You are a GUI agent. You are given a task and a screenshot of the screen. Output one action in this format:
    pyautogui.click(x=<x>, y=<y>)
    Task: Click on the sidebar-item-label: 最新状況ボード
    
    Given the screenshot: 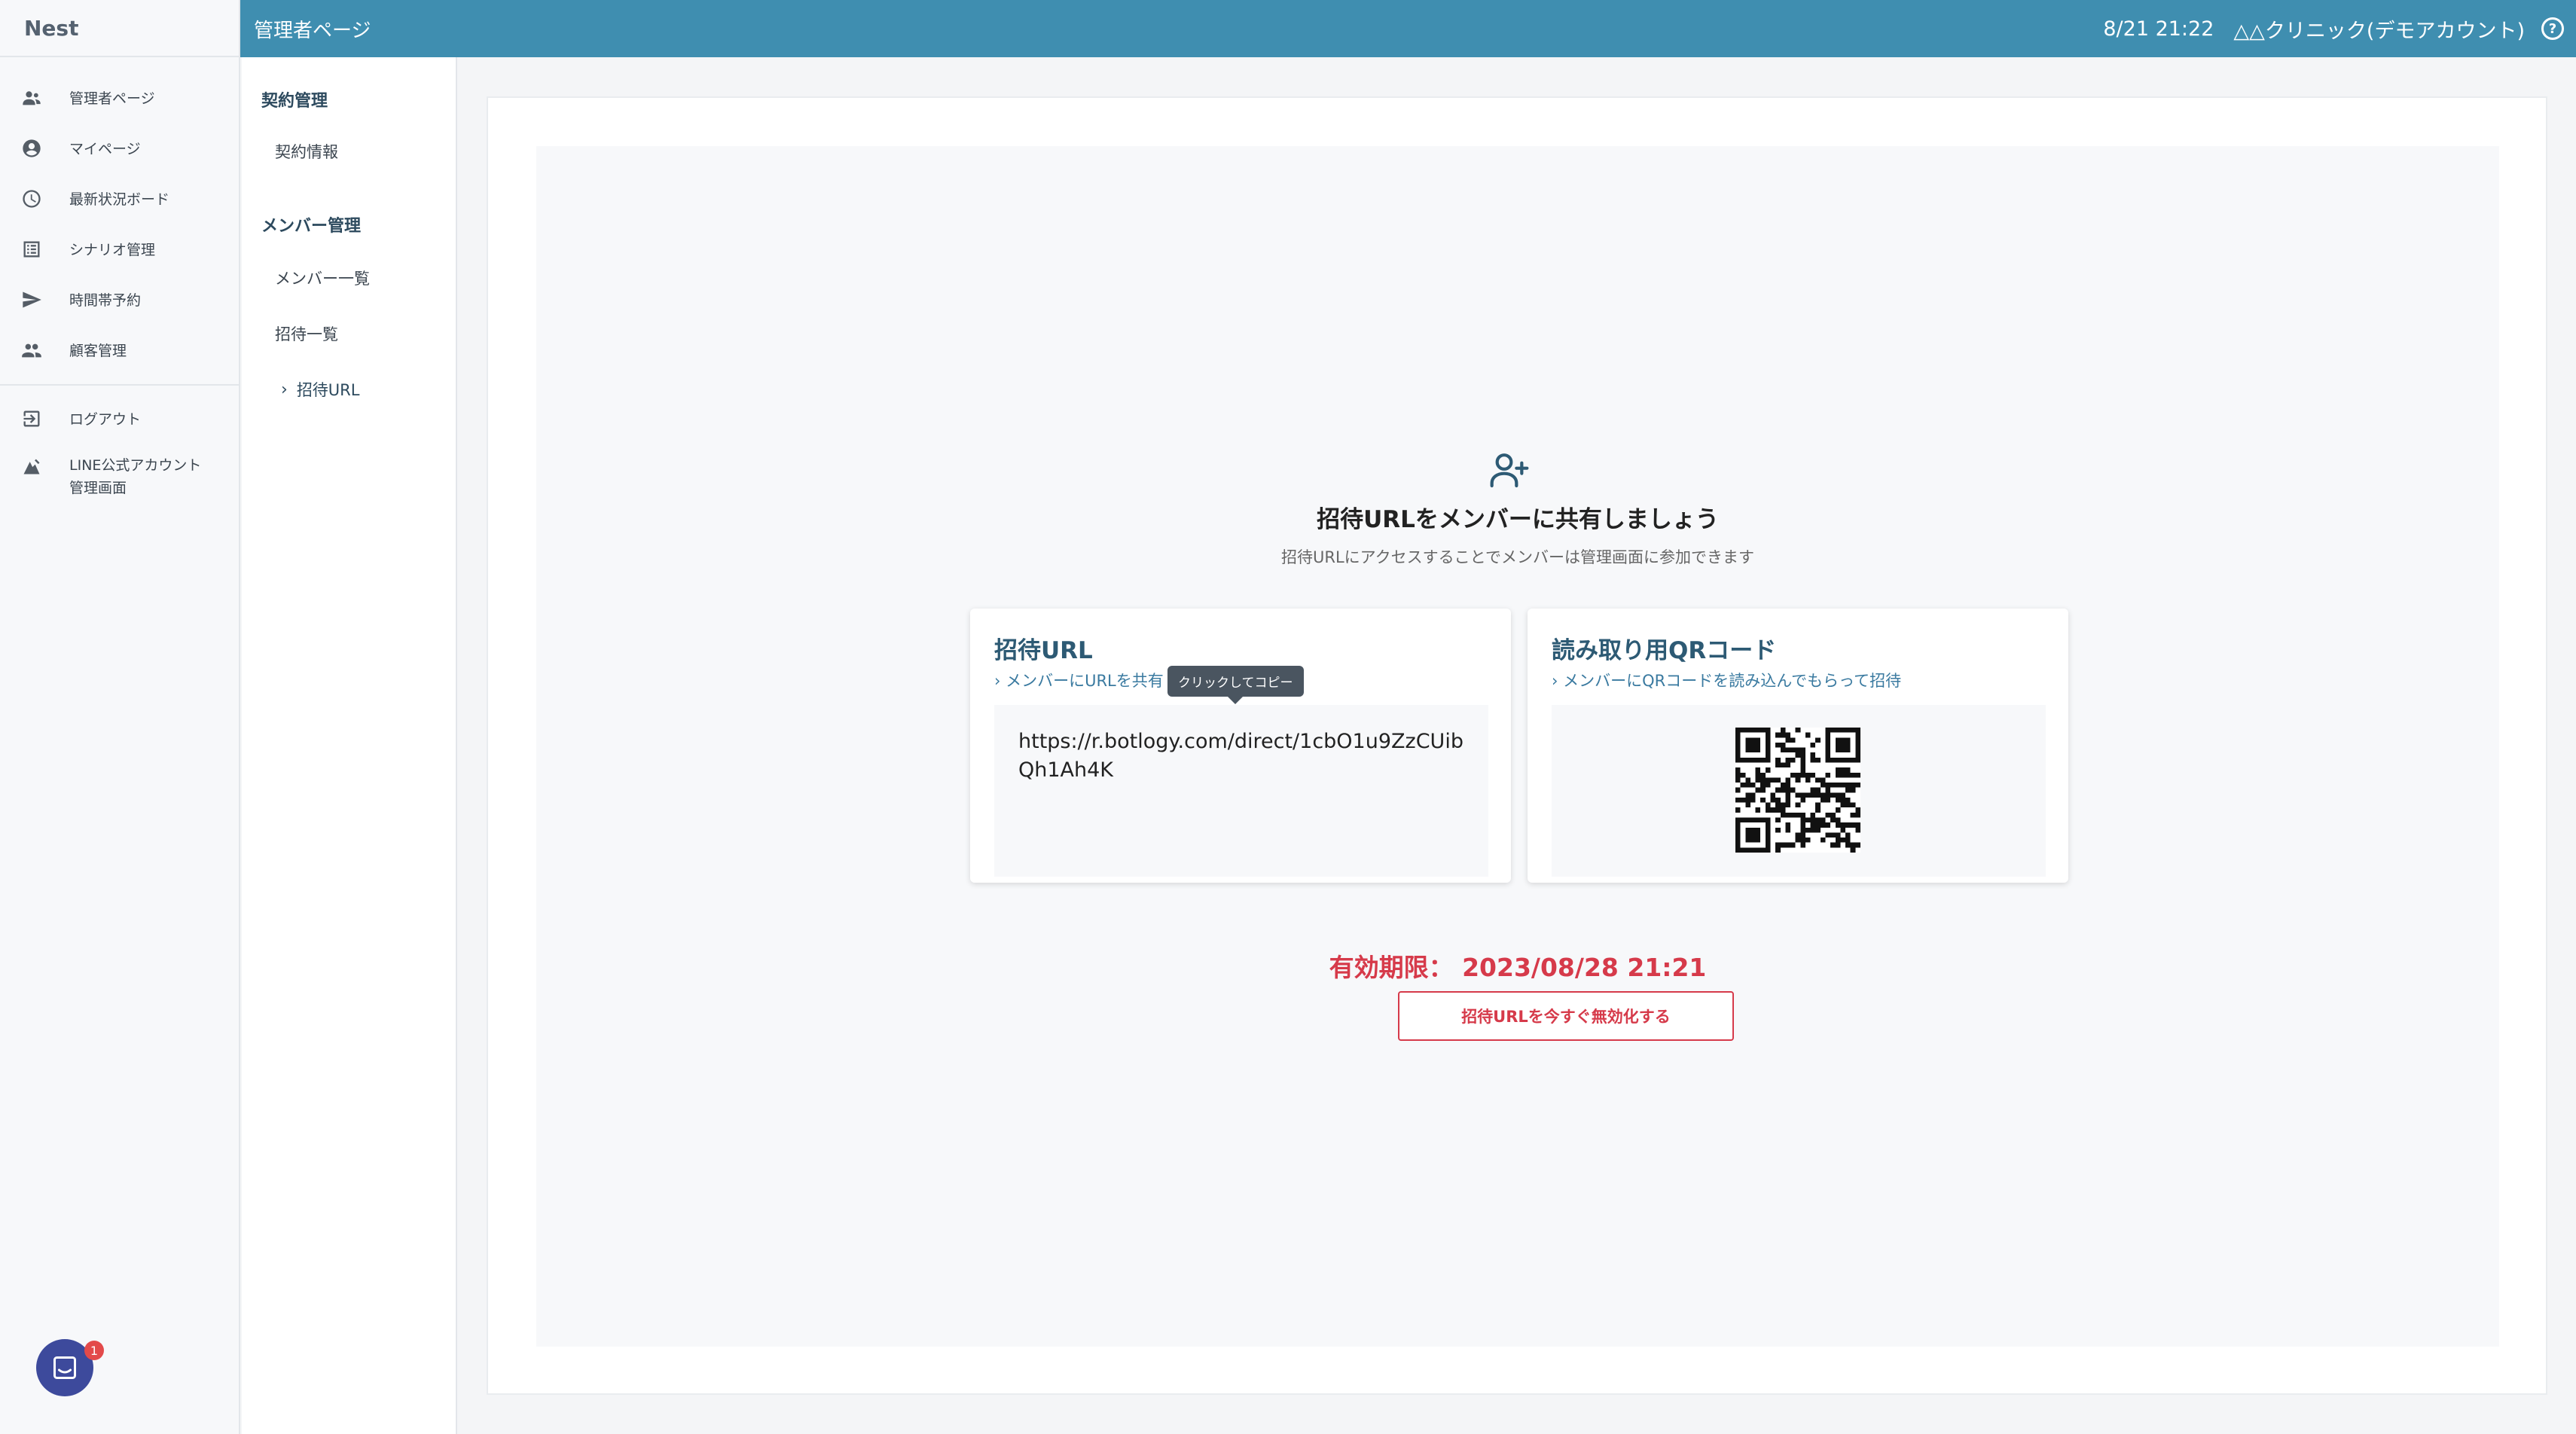 What is the action you would take?
    pyautogui.click(x=120, y=199)
    